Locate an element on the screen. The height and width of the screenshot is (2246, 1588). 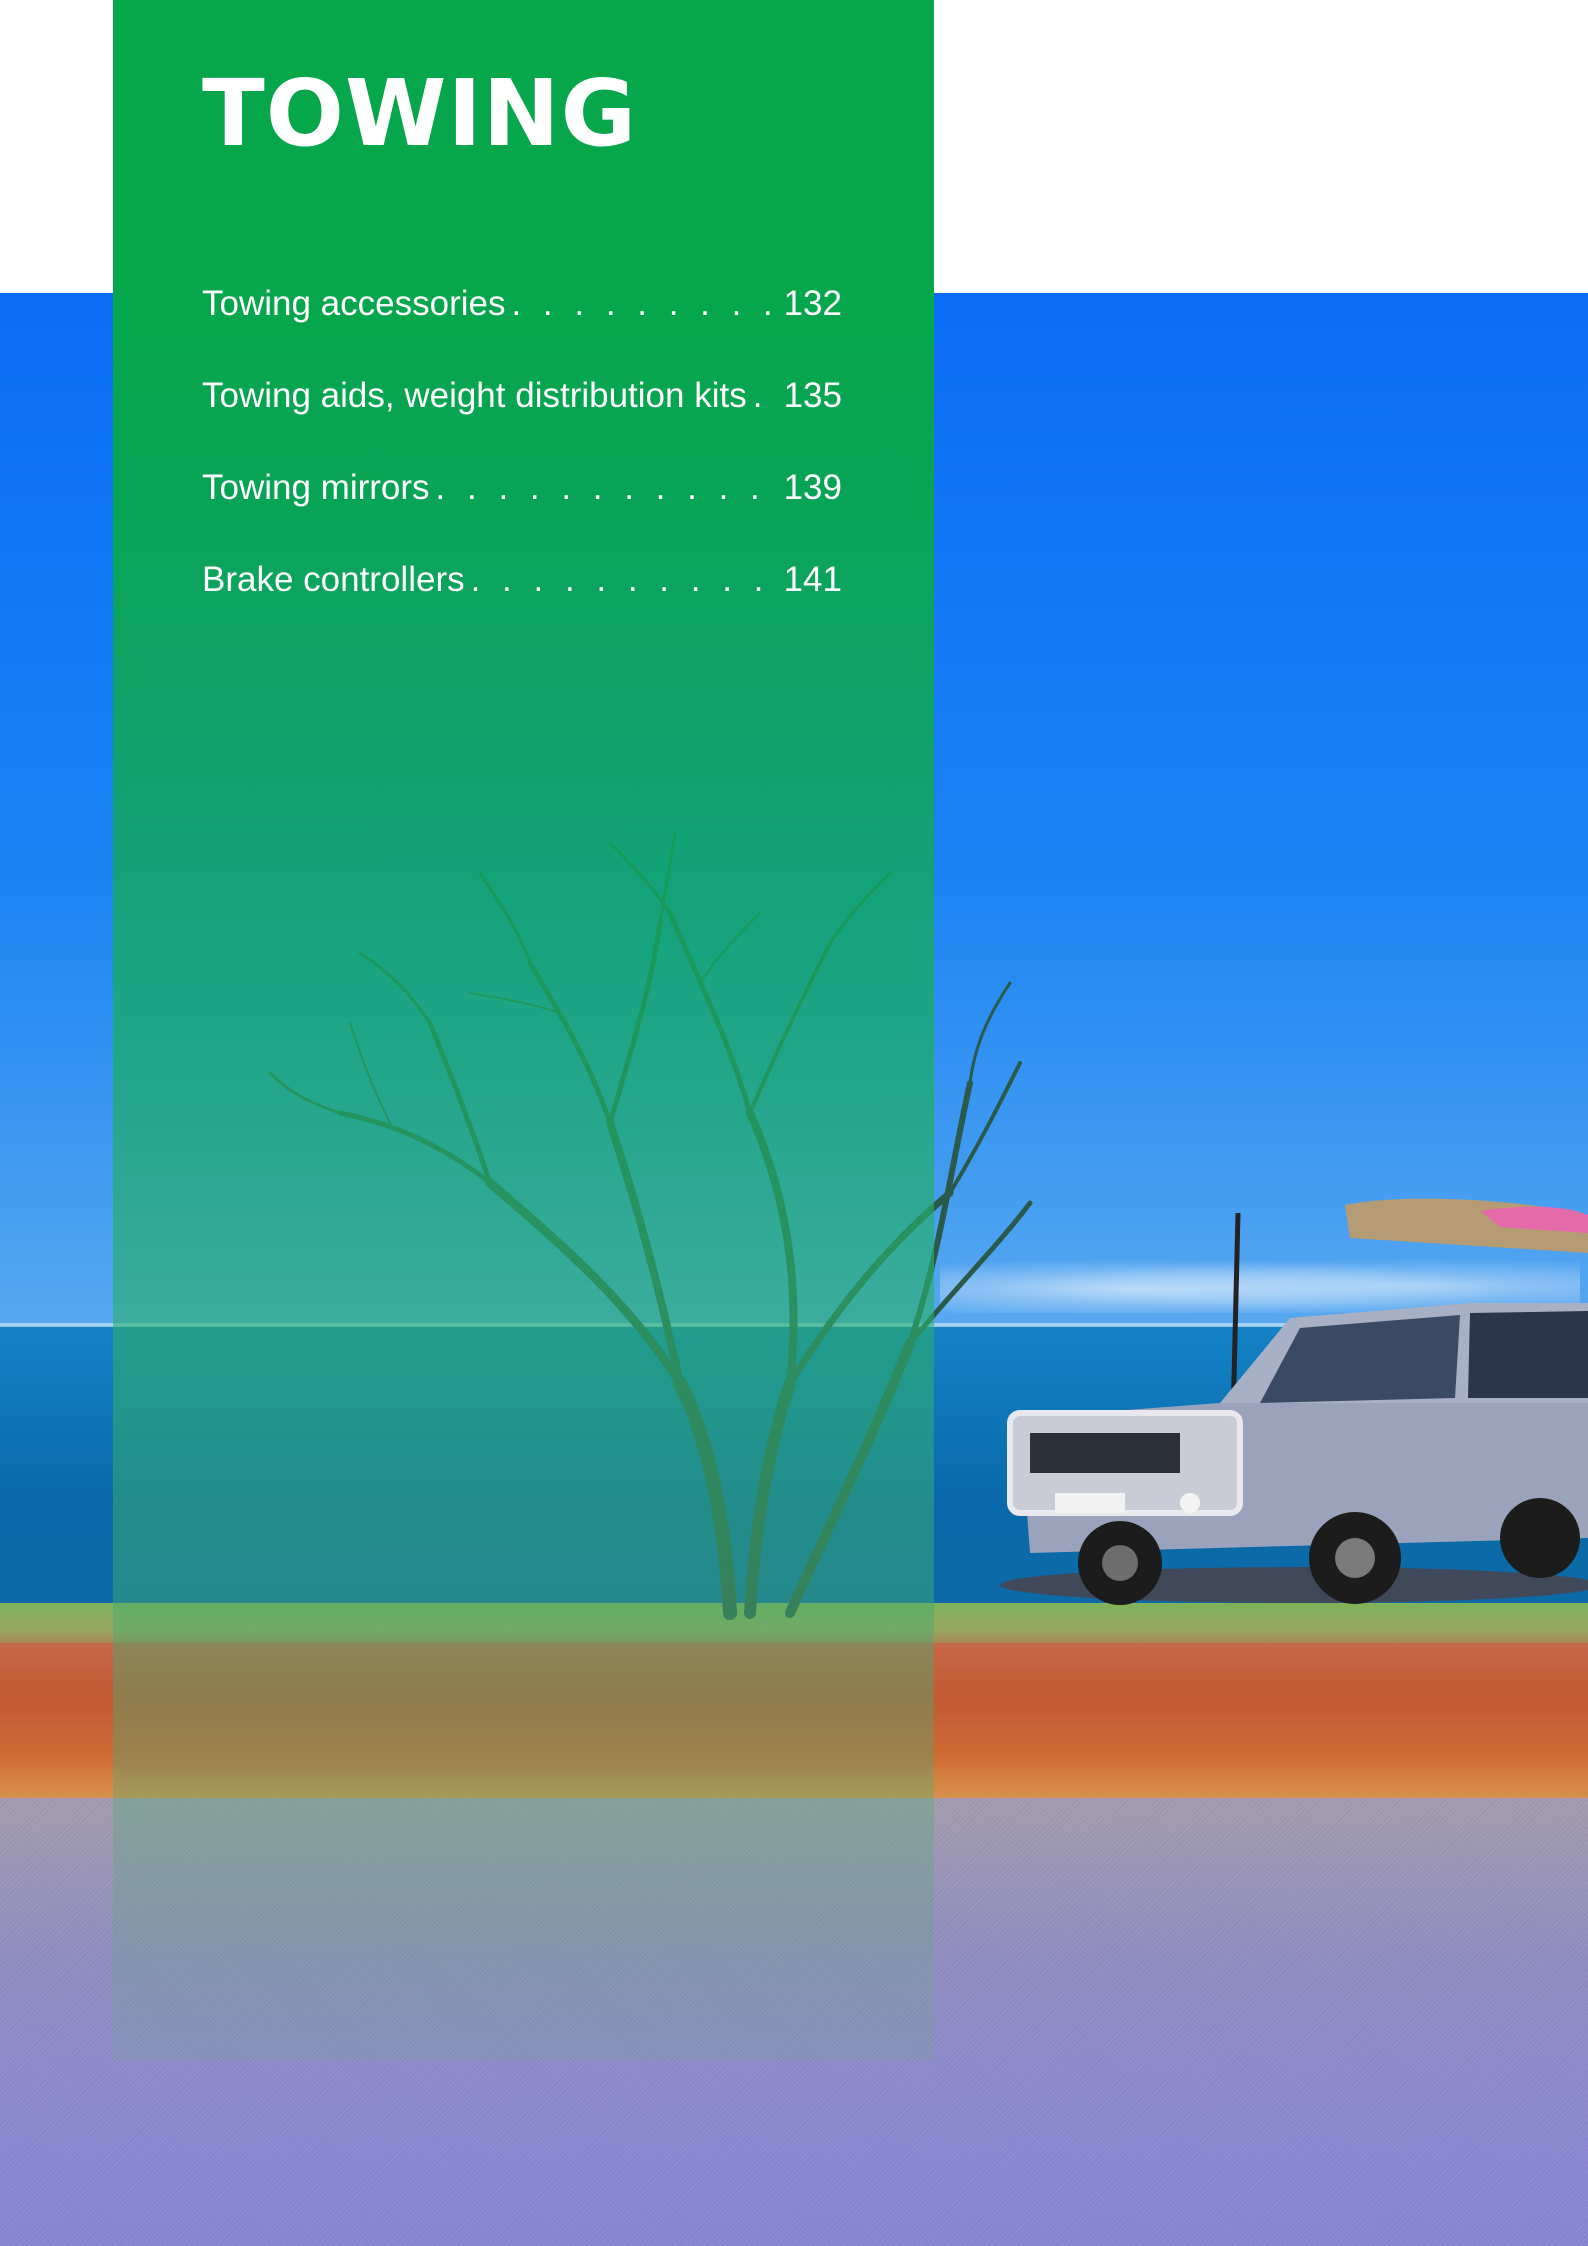
section-title: TOWING is located at coordinates (420, 113).